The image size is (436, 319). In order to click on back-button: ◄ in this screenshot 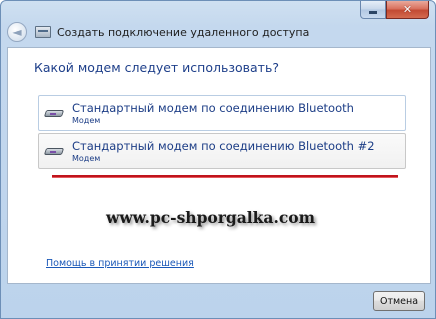, I will do `click(17, 32)`.